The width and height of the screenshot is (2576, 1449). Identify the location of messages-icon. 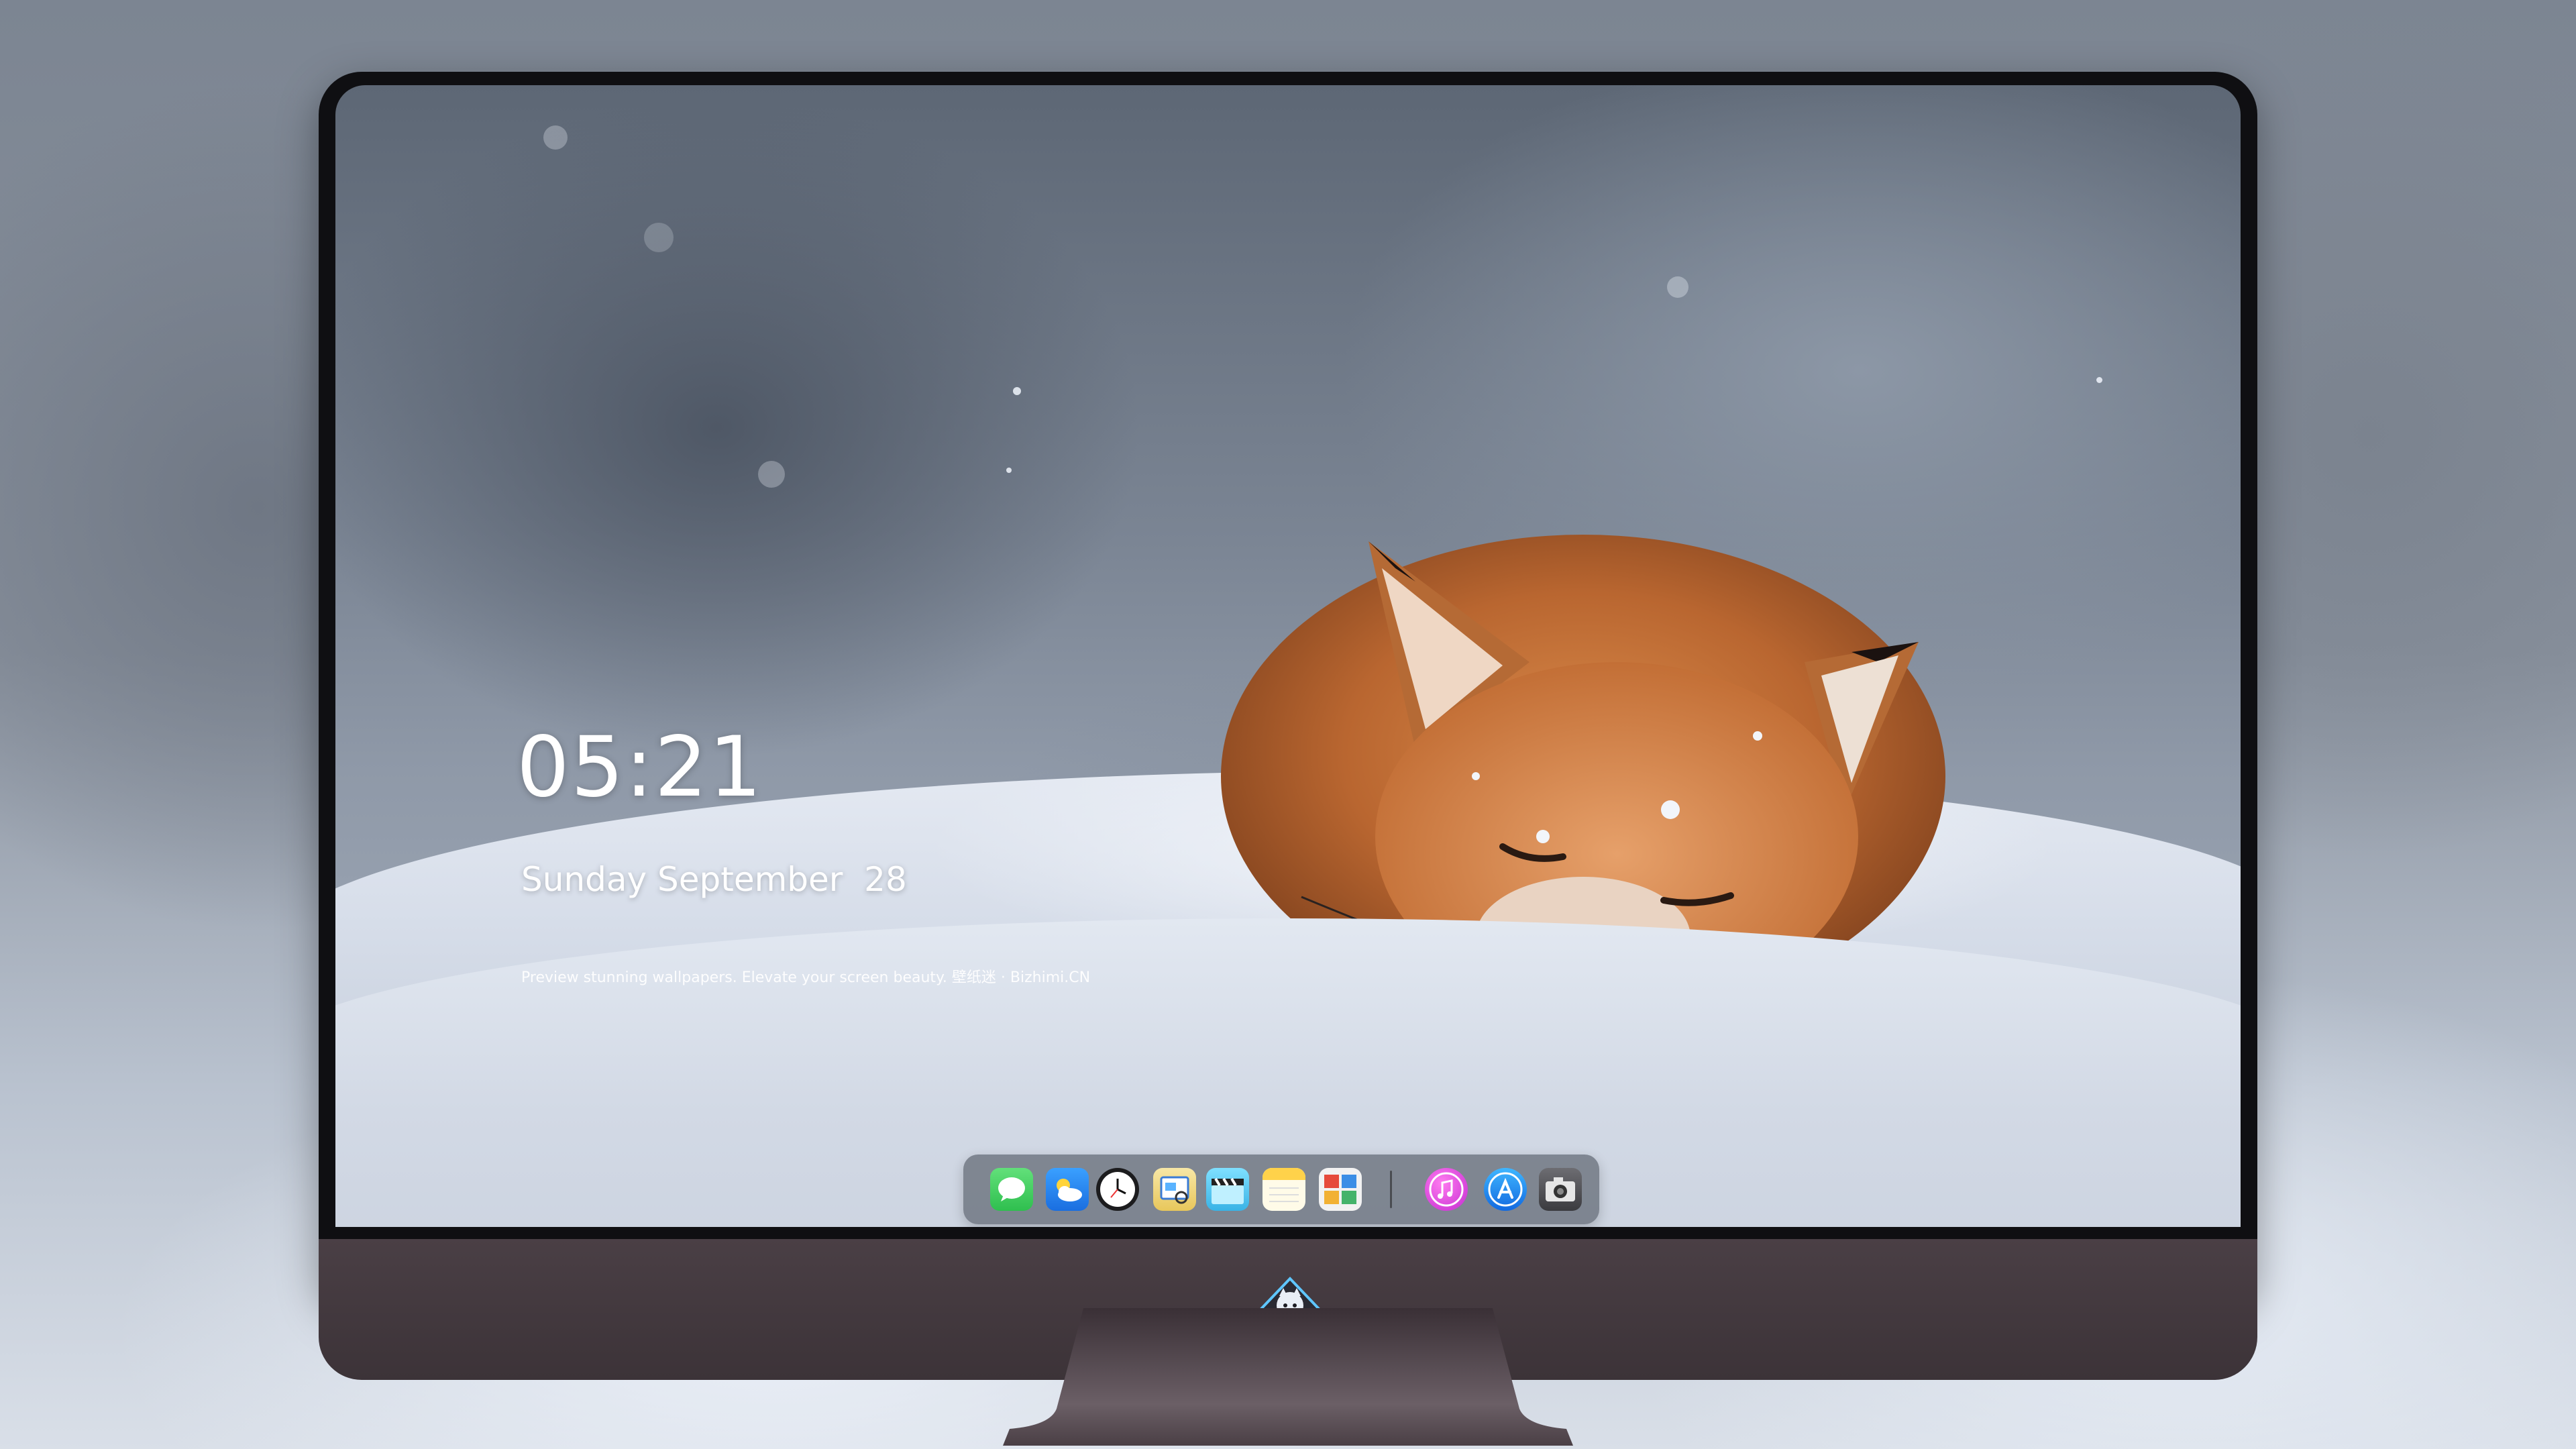
(1011, 1189).